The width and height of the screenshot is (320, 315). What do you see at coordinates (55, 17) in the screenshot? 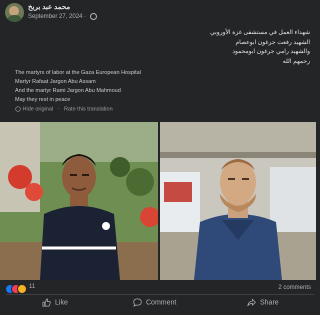
I see `post-date: September 27, 2024` at bounding box center [55, 17].